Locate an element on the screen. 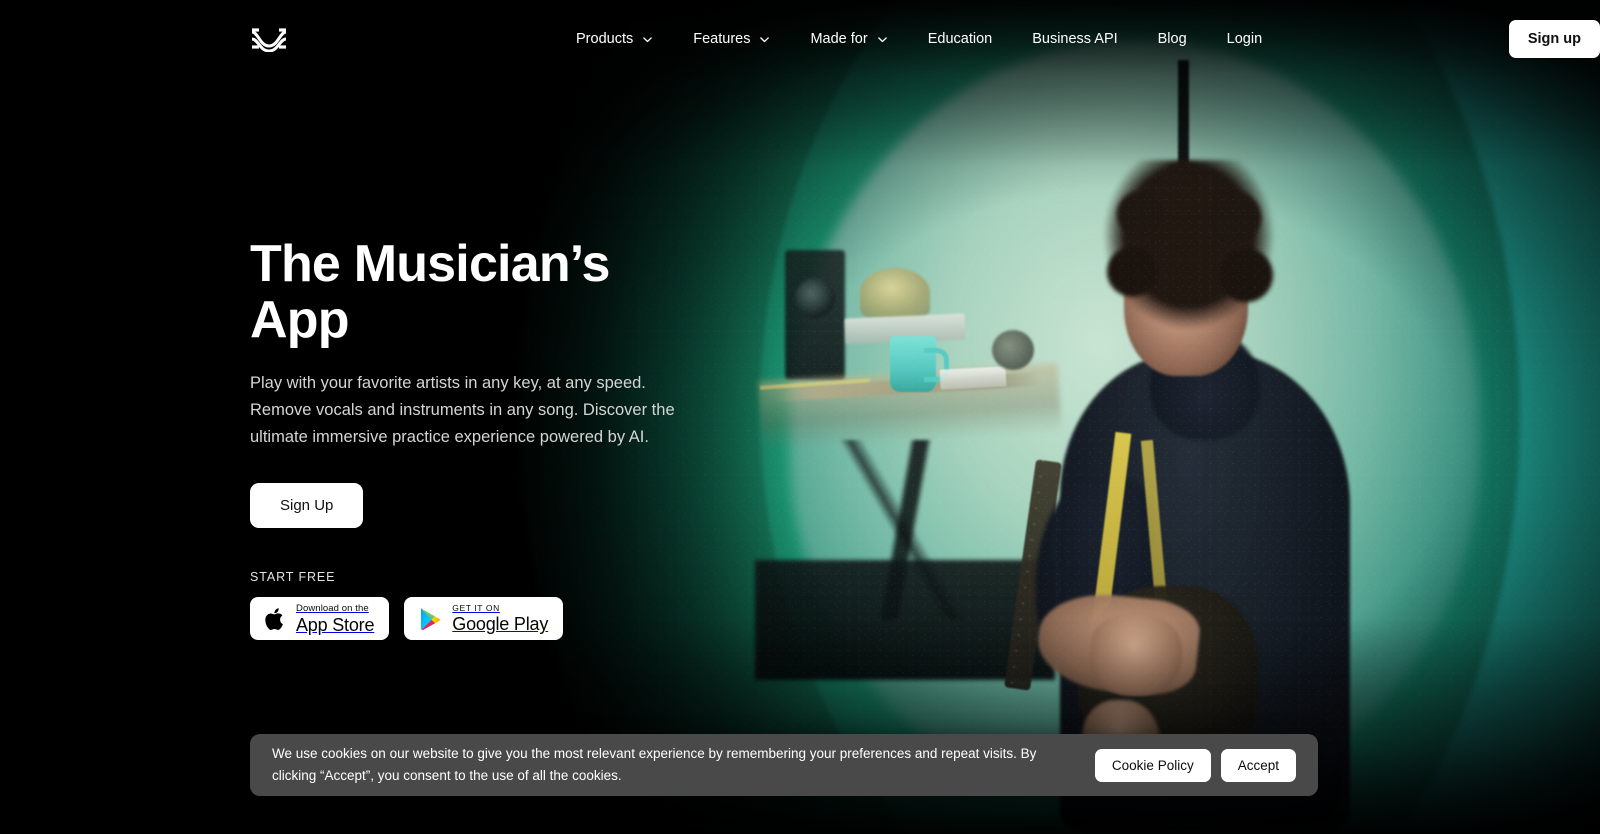  google-play-badge: GET IT ON Google Play is located at coordinates (484, 619).